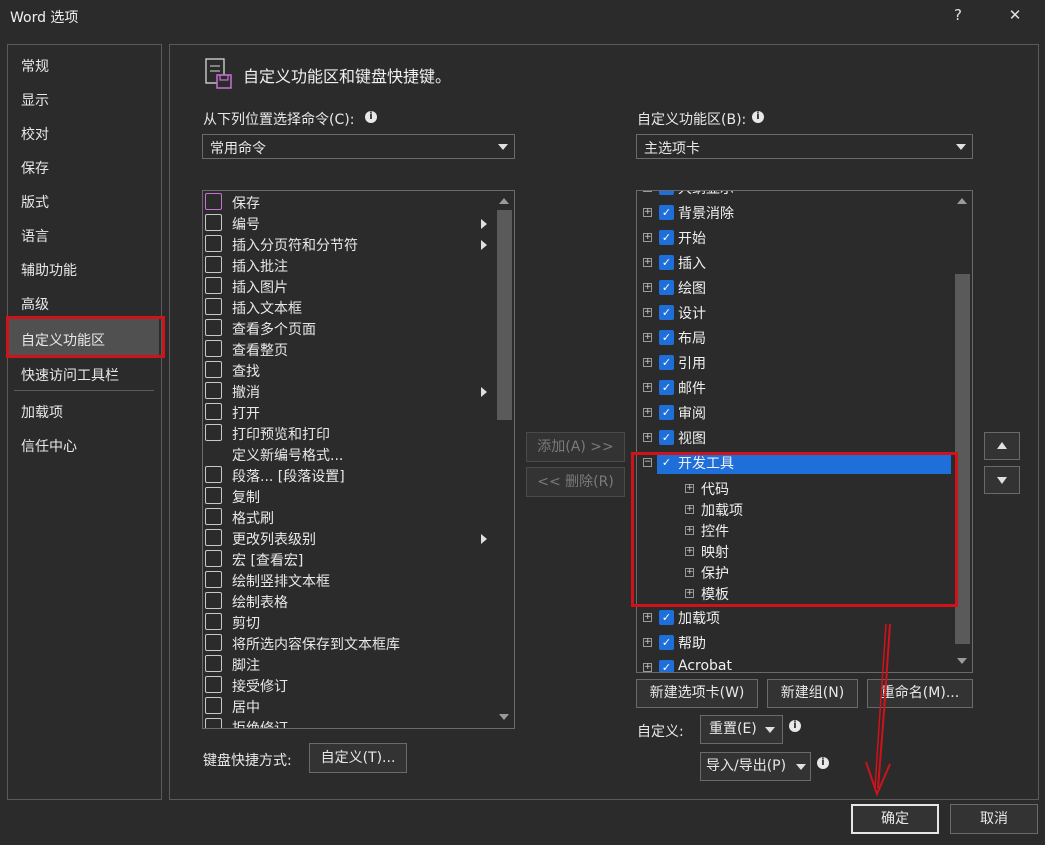 Image resolution: width=1045 pixels, height=845 pixels. I want to click on command-item: 段落... [段落设置], so click(348, 475).